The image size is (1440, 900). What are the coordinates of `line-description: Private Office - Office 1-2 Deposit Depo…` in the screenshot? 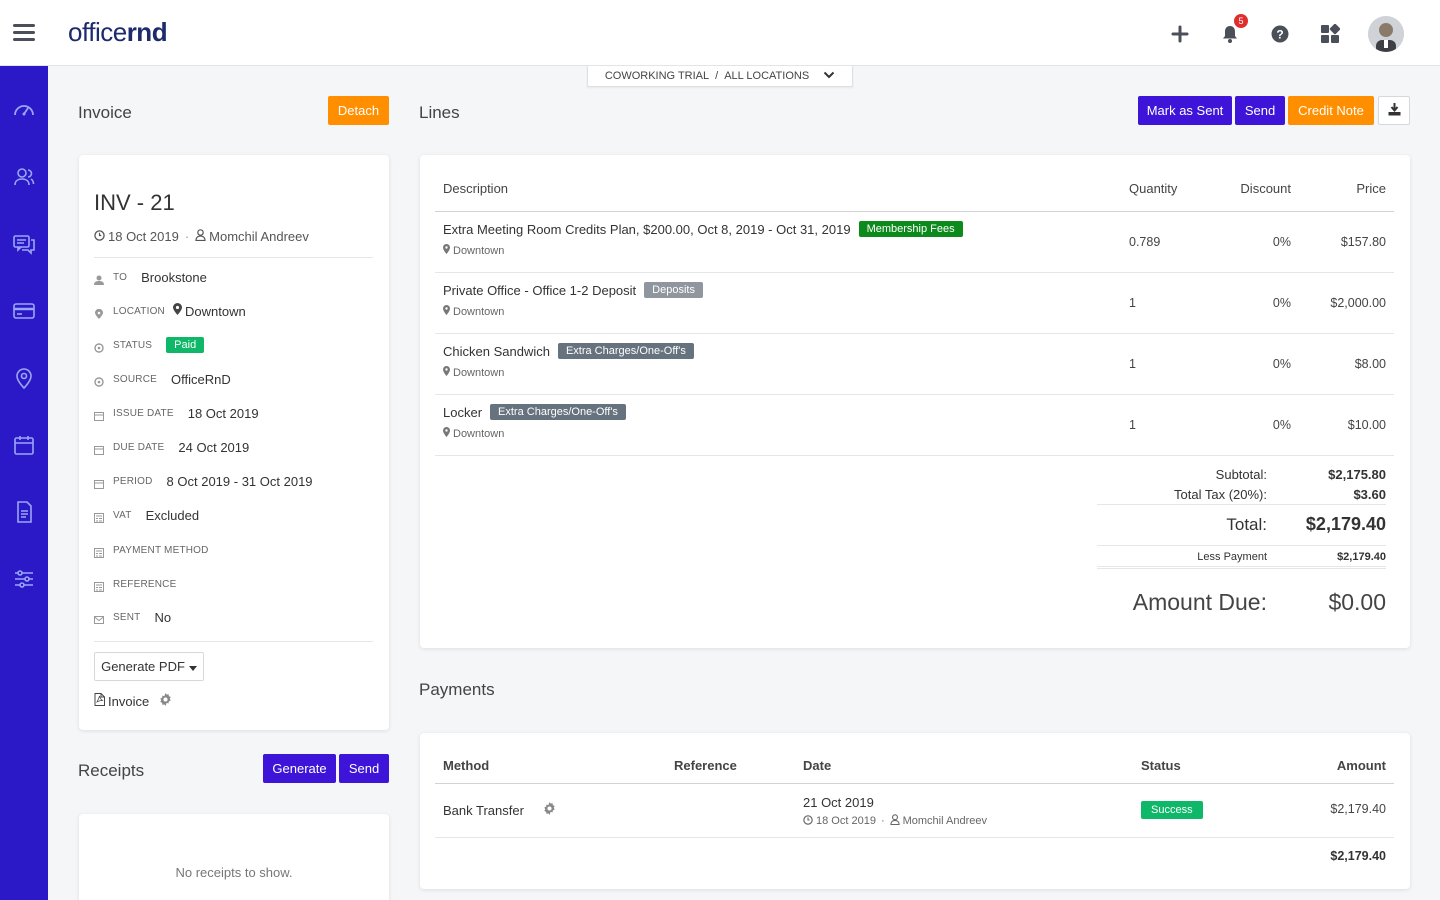 It's located at (573, 290).